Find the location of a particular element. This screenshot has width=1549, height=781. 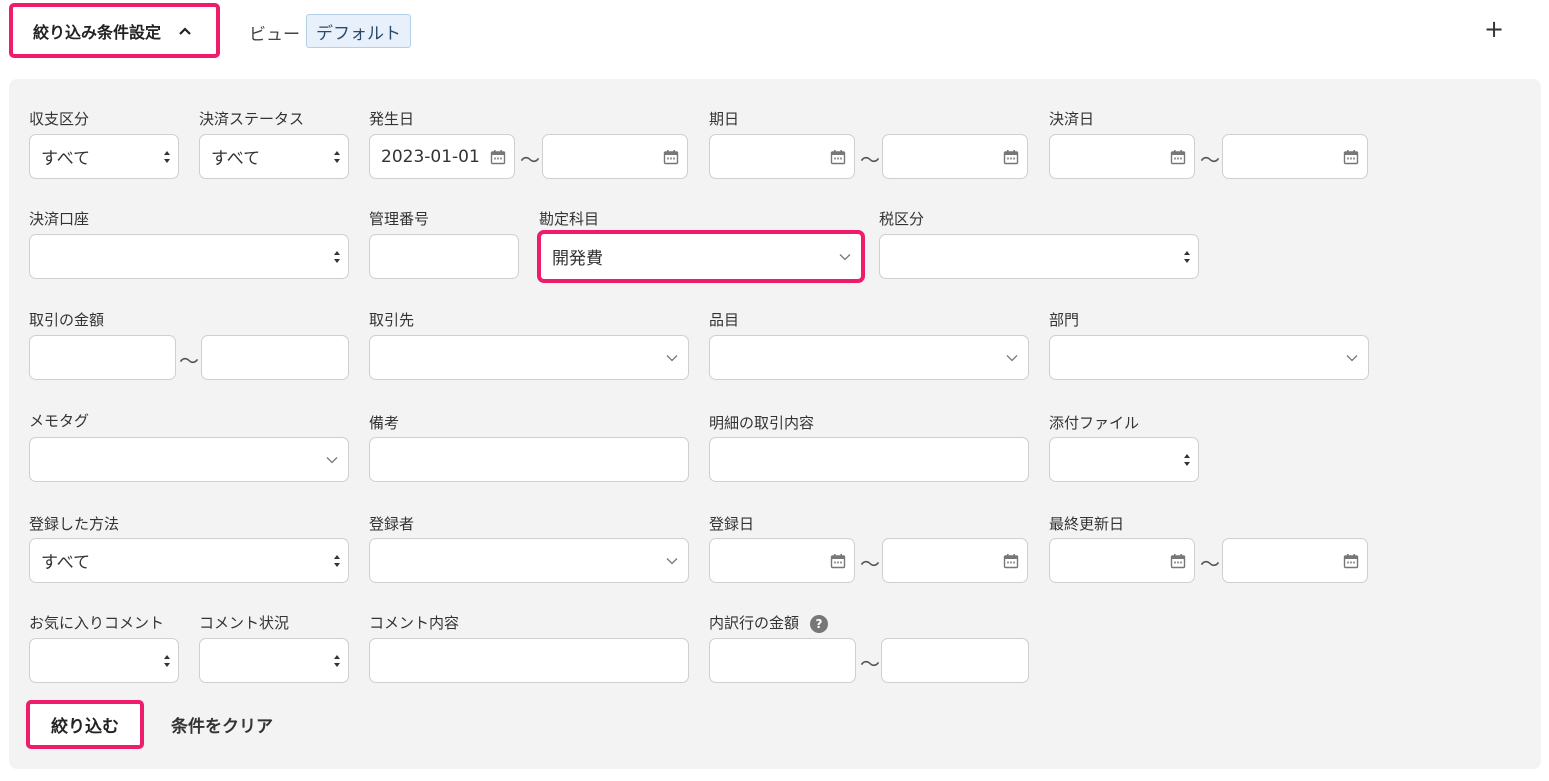

filter-settings-toggle-button: 絞り込み条件設定 is located at coordinates (114, 30).